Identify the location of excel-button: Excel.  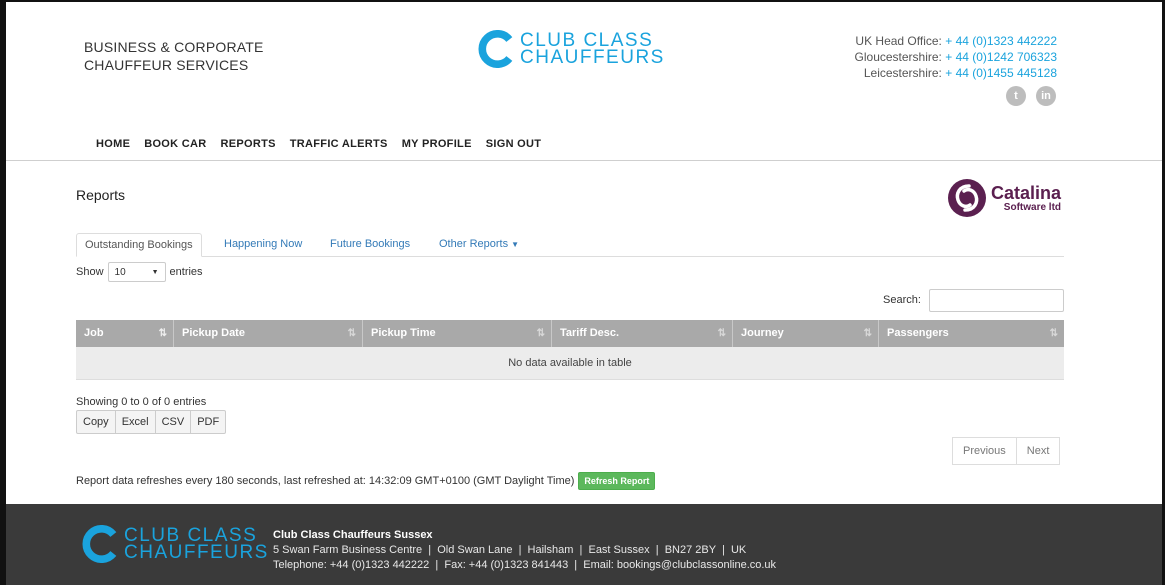
(135, 422).